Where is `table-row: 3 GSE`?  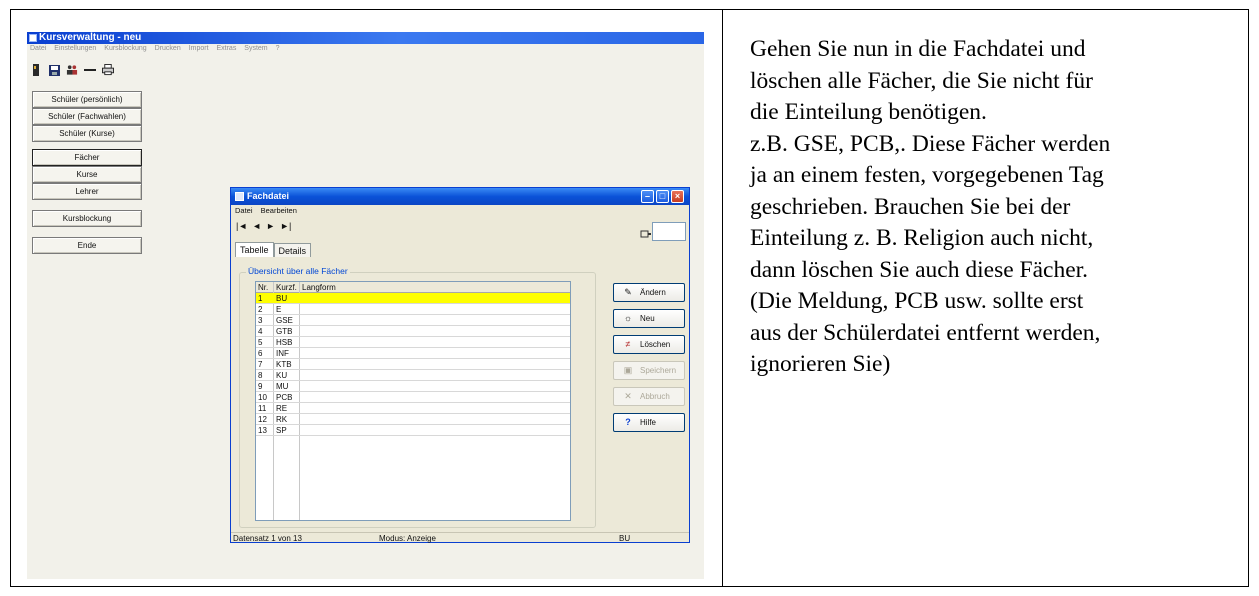
table-row: 3 GSE is located at coordinates (413, 320).